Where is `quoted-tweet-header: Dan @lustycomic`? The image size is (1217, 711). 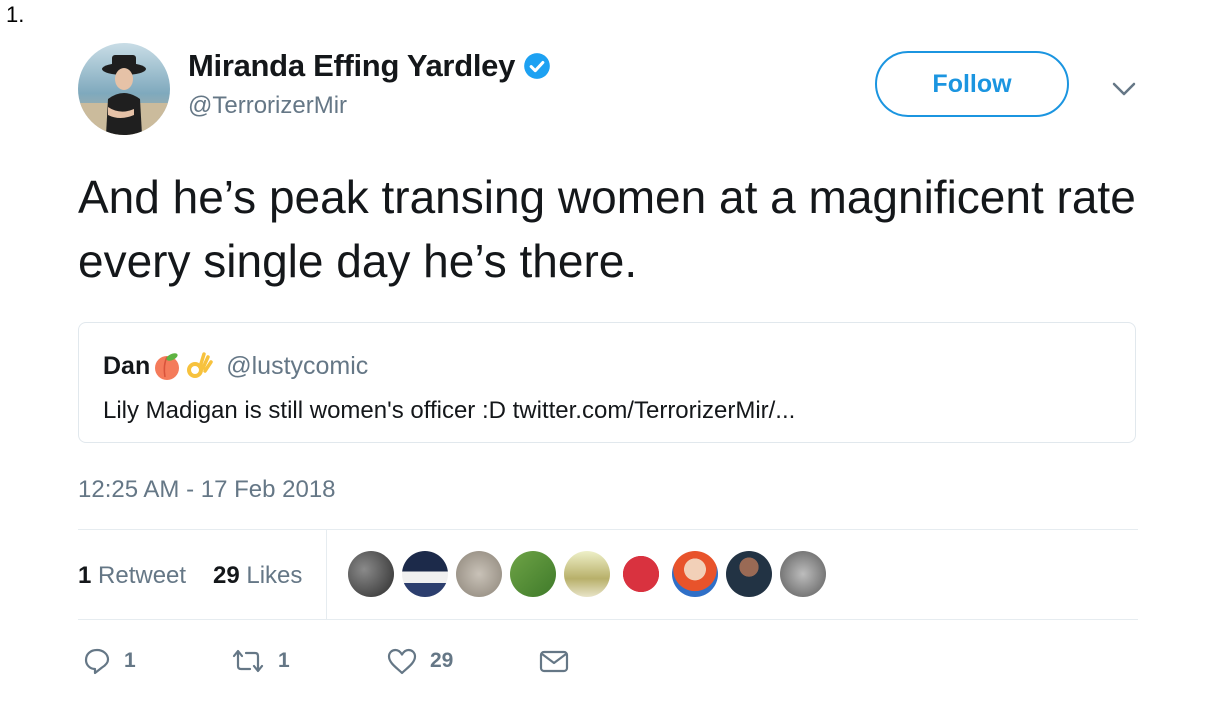 quoted-tweet-header: Dan @lustycomic is located at coordinates (235, 366).